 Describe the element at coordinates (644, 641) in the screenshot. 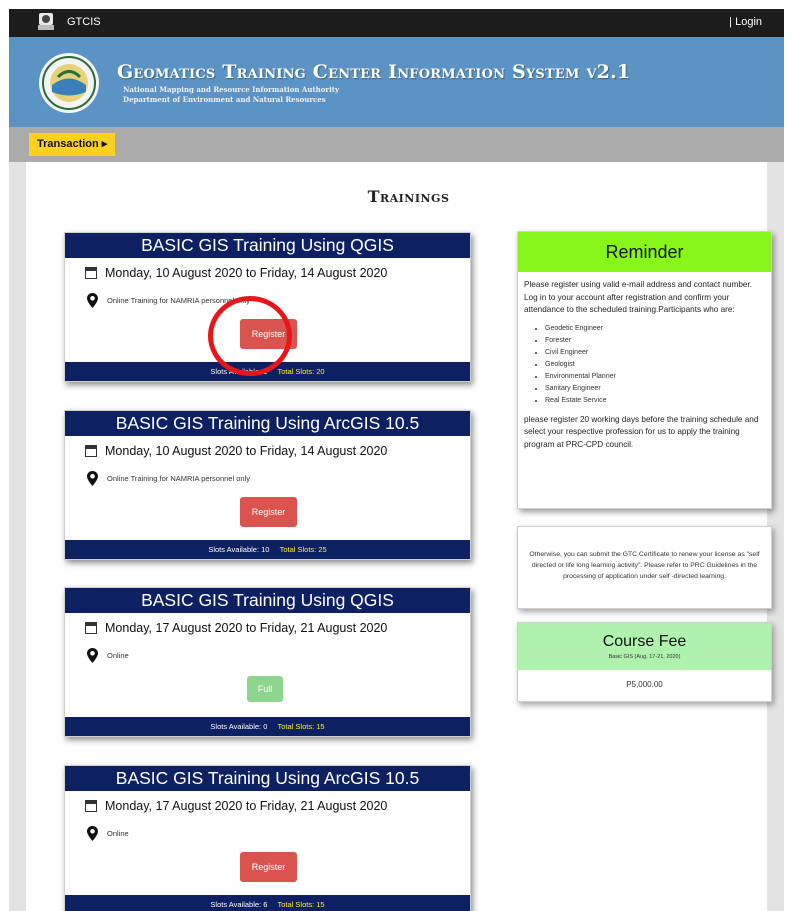

I see `course-fee-title: Course Fee` at that location.